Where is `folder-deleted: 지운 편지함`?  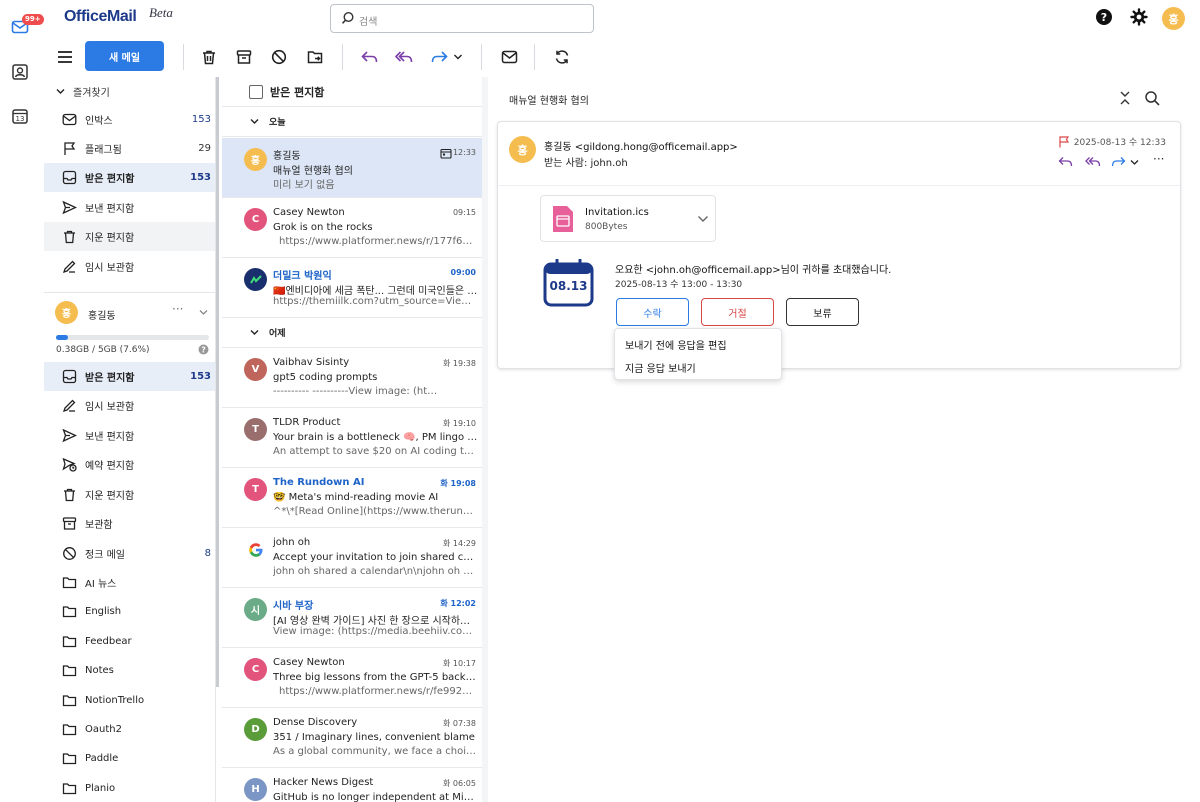
folder-deleted: 지운 편지함 is located at coordinates (129, 494).